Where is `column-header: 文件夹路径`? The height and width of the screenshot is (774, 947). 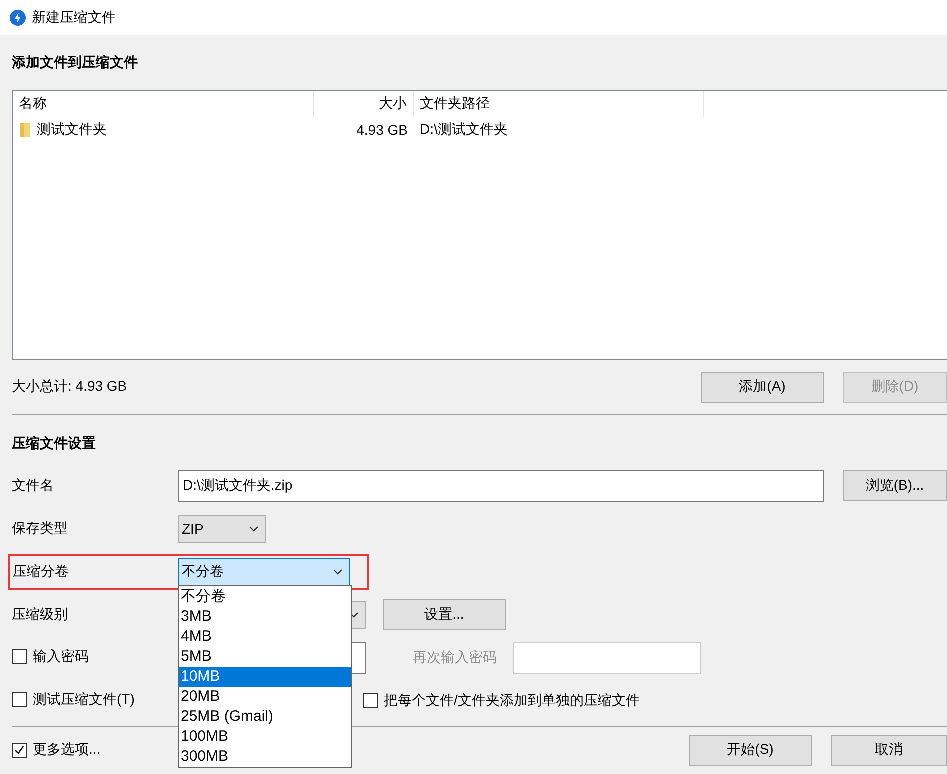
column-header: 文件夹路径 is located at coordinates (559, 104).